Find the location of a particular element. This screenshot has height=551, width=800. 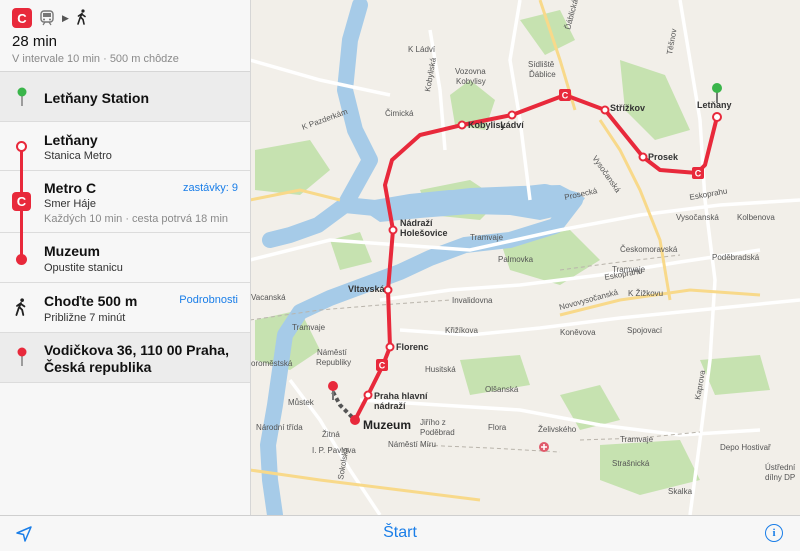

details-link: Podrobnosti is located at coordinates (208, 300).